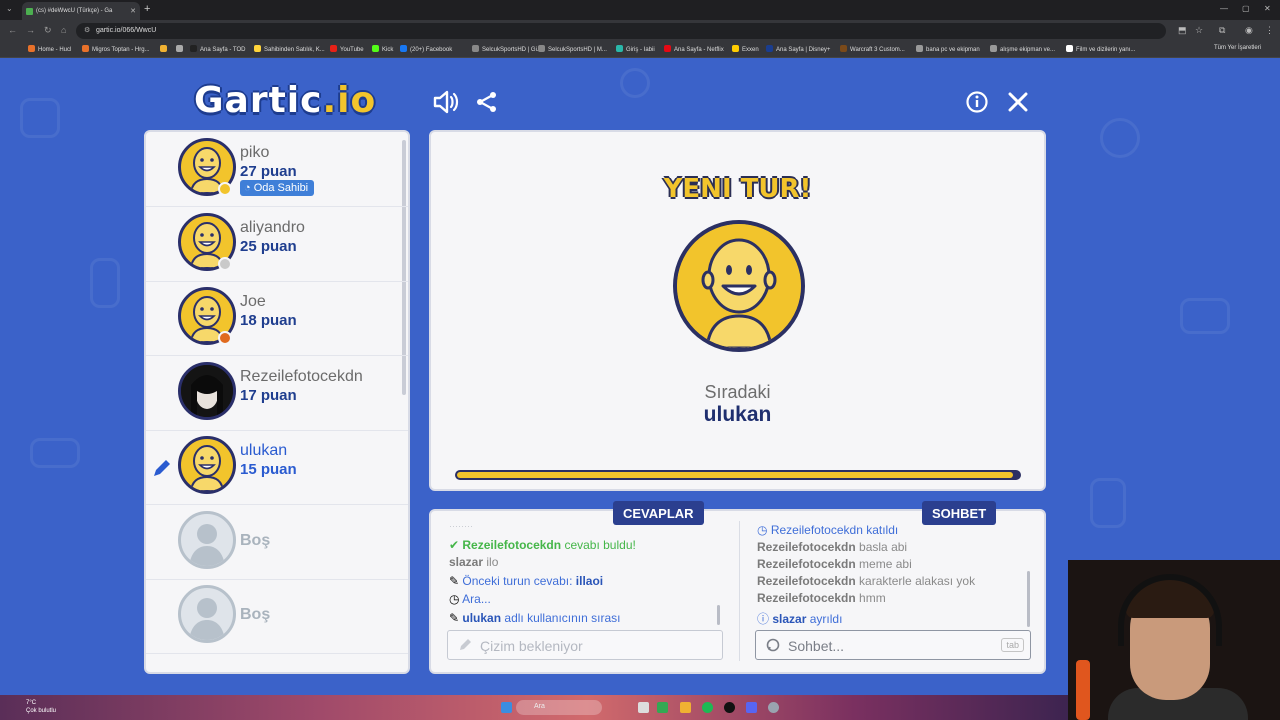 The image size is (1280, 720). What do you see at coordinates (264, 450) in the screenshot?
I see `player-name: ulukan` at bounding box center [264, 450].